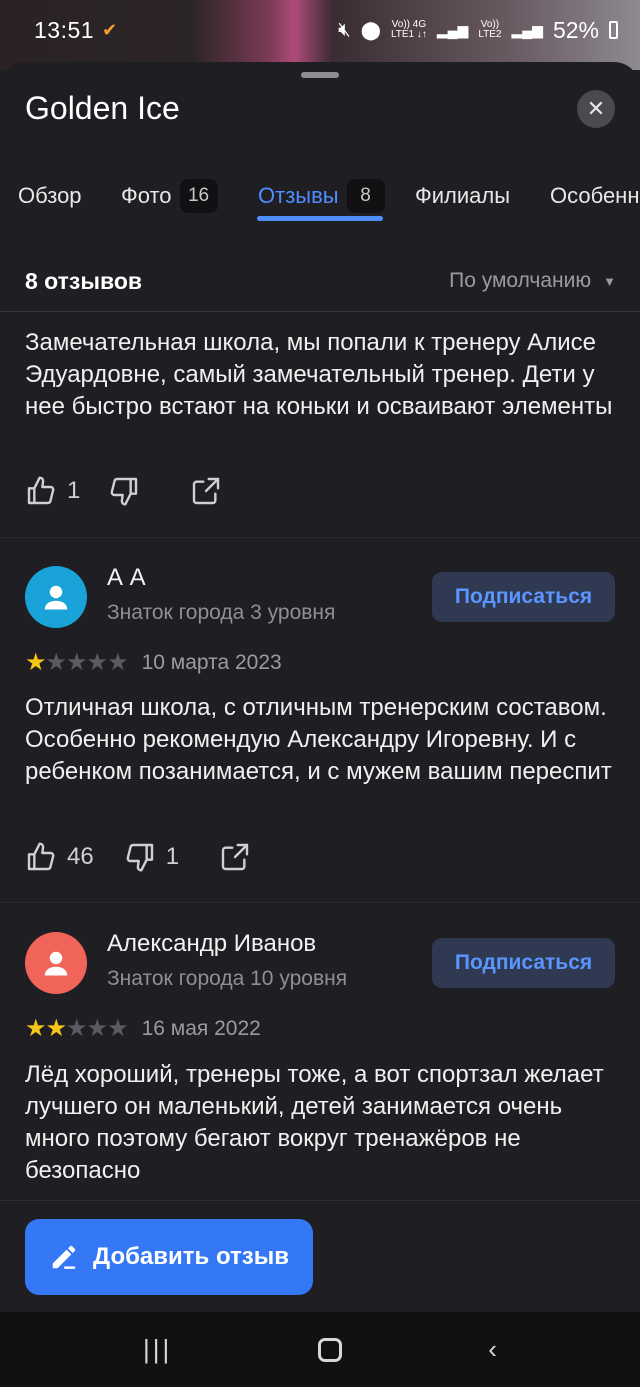  Describe the element at coordinates (198, 196) in the screenshot. I see `tab-photos-count: 16` at that location.